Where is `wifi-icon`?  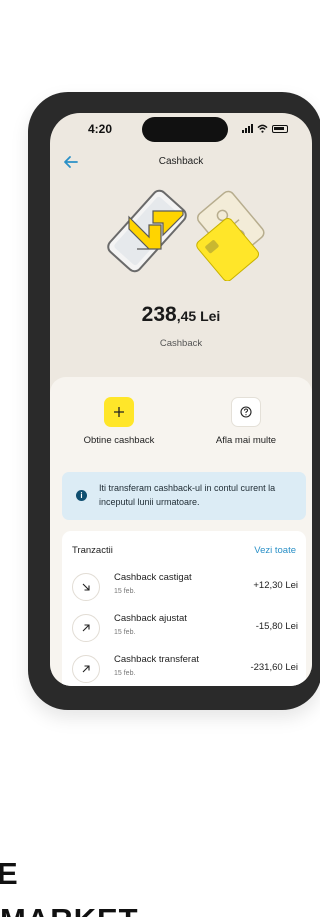
wifi-icon is located at coordinates (262, 128).